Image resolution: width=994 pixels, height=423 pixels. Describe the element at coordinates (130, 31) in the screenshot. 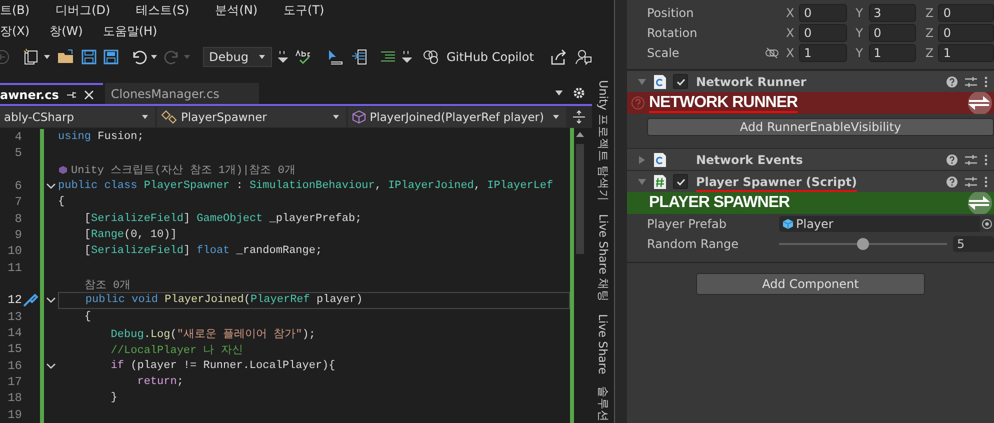

I see `menu-item: 도움말(H)` at that location.